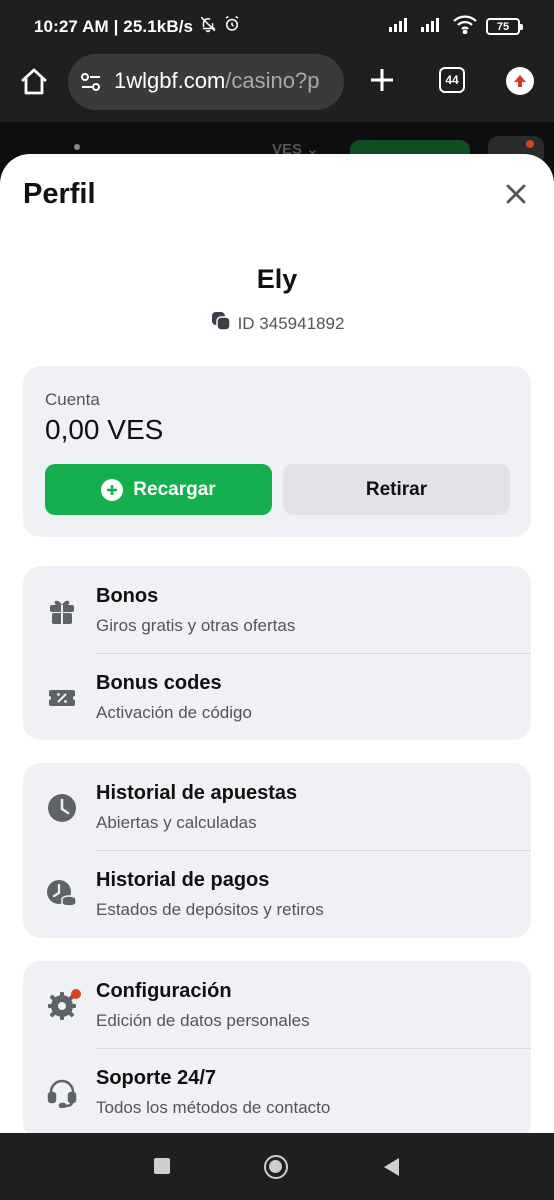  What do you see at coordinates (162, 1166) in the screenshot?
I see `recents-button` at bounding box center [162, 1166].